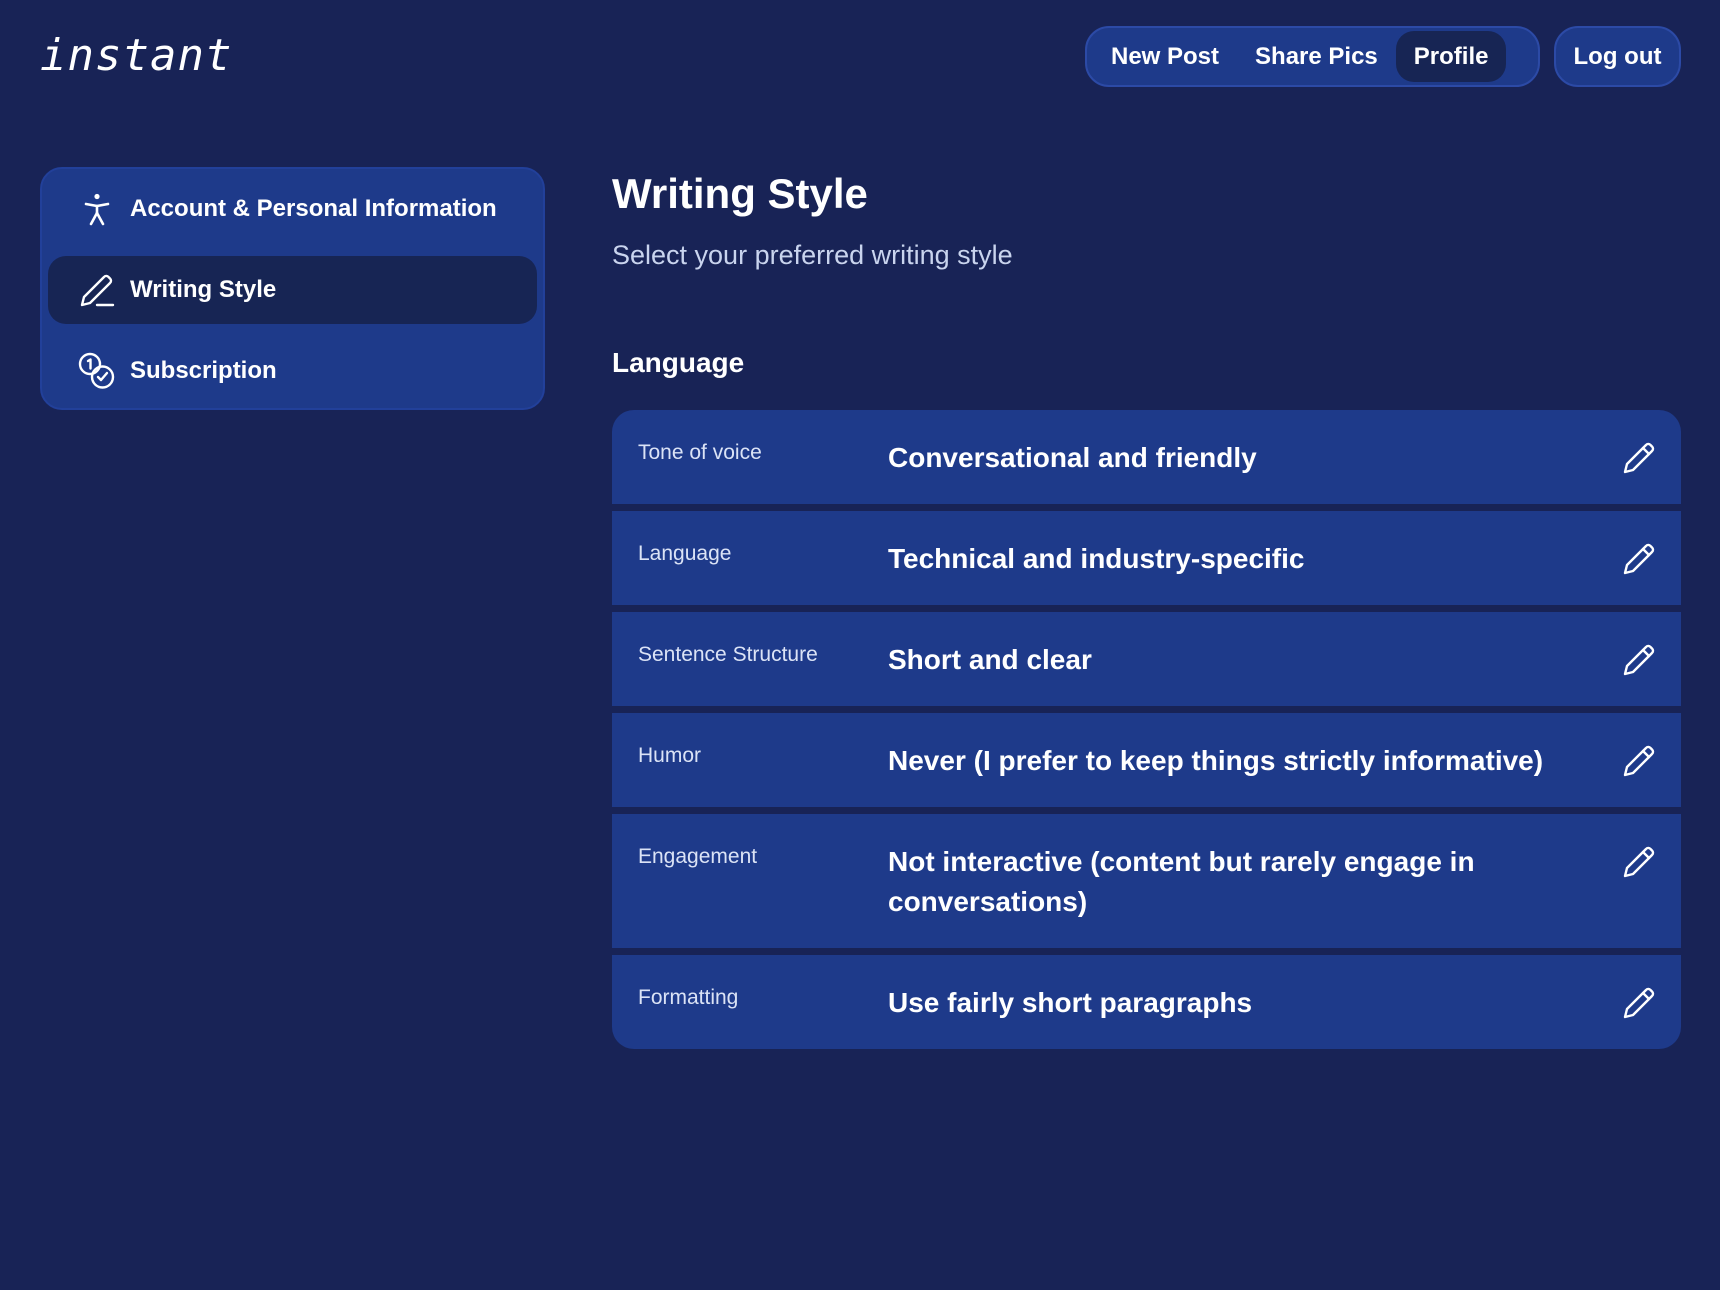 This screenshot has width=1720, height=1290. What do you see at coordinates (97, 371) in the screenshot?
I see `coins-icon` at bounding box center [97, 371].